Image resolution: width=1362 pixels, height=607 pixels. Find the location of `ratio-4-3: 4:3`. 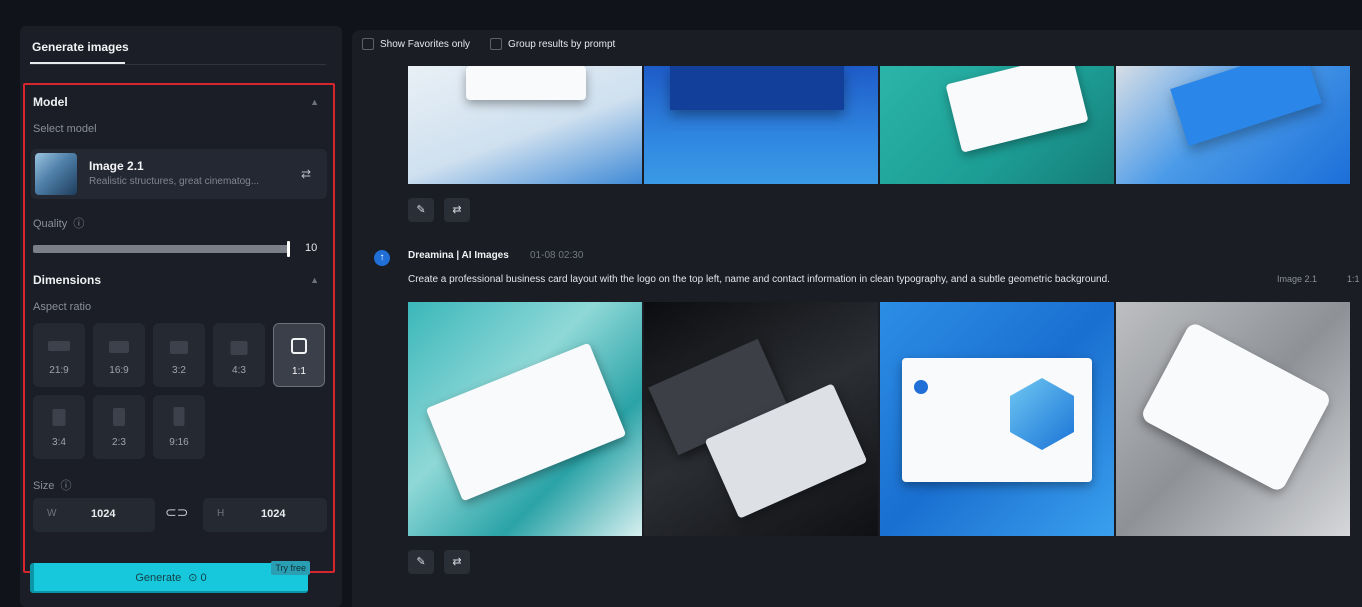

ratio-4-3: 4:3 is located at coordinates (239, 355).